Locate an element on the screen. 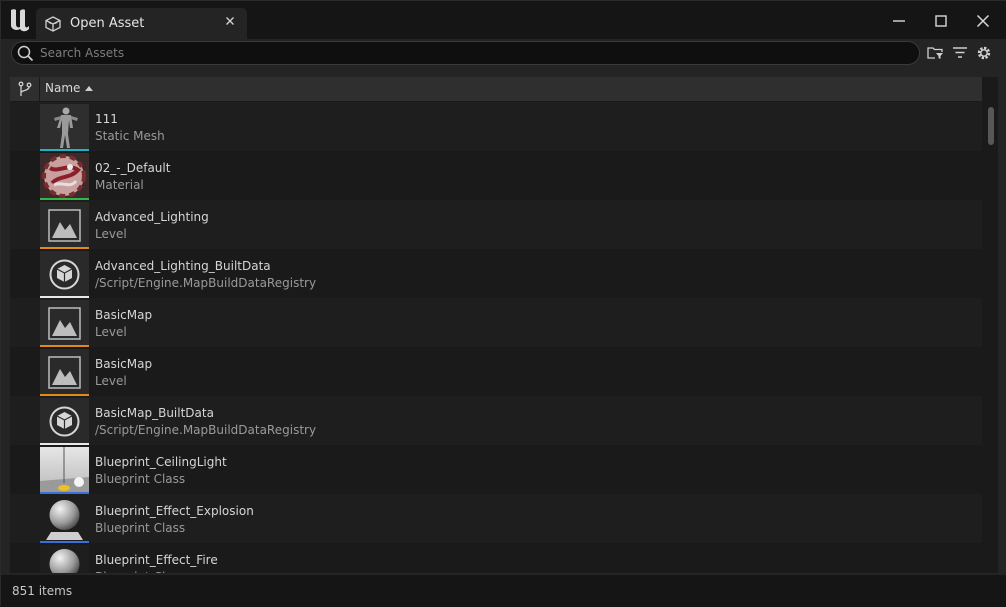  tab-open-asset: Open Asset is located at coordinates (141, 24).